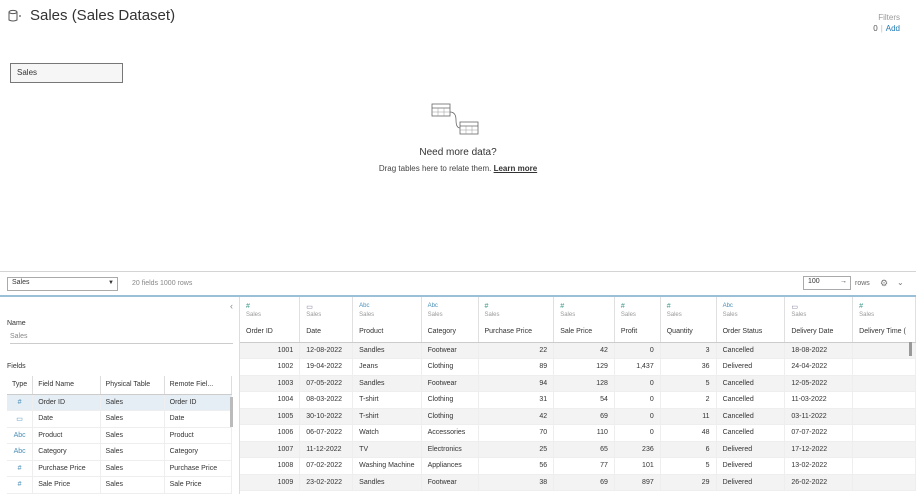 This screenshot has height=494, width=916. I want to click on column-header: ▭ Sales Date, so click(326, 320).